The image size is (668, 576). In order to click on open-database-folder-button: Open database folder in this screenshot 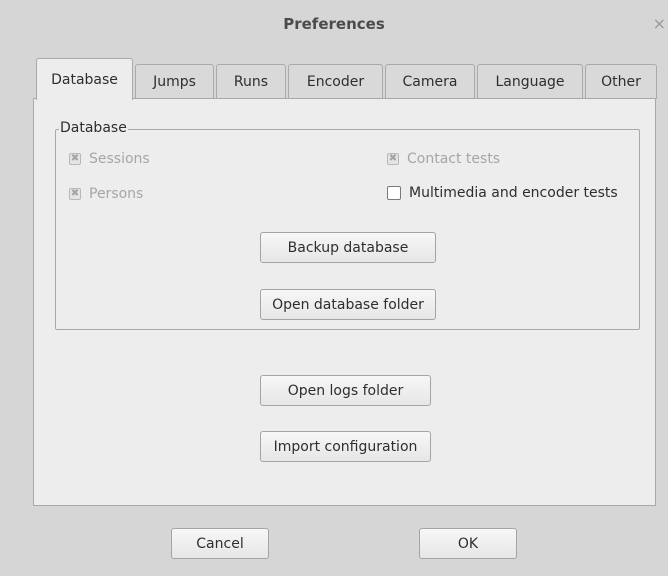, I will do `click(348, 304)`.